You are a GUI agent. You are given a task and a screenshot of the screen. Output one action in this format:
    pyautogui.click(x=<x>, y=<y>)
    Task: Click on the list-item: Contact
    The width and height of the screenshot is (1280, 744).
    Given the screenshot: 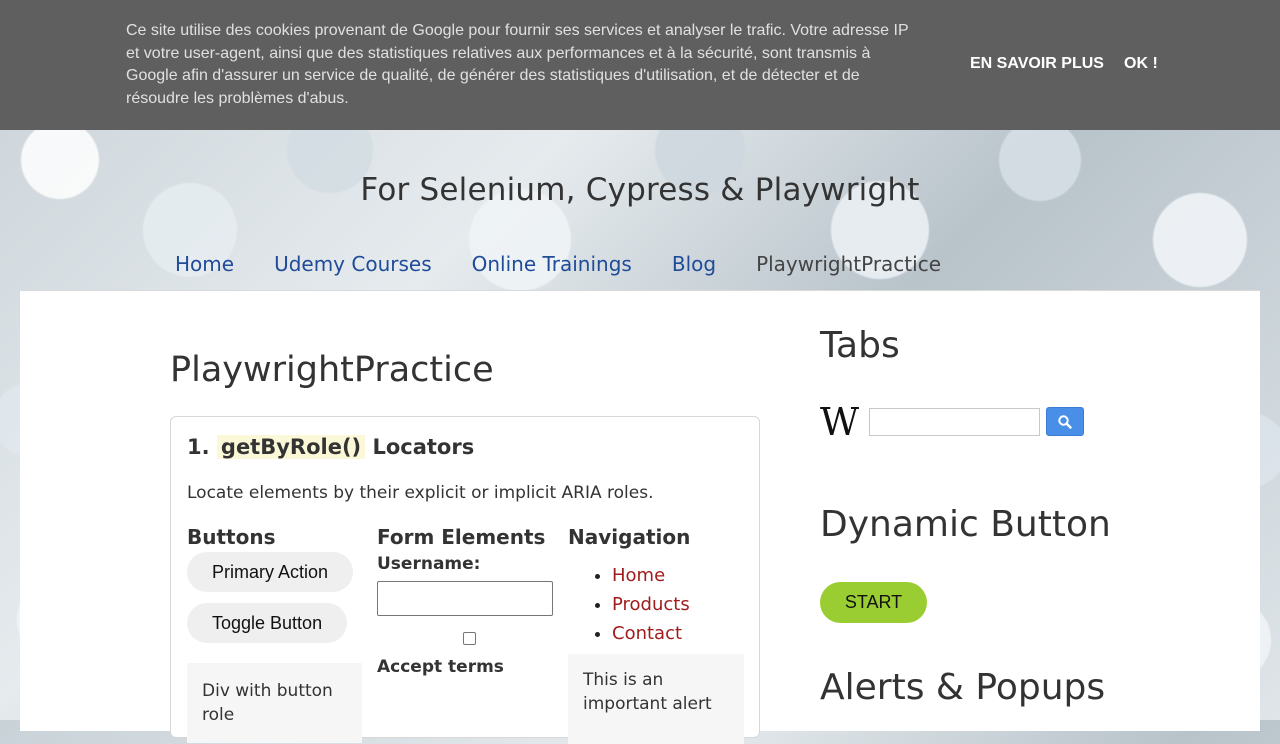 What is the action you would take?
    pyautogui.click(x=651, y=633)
    